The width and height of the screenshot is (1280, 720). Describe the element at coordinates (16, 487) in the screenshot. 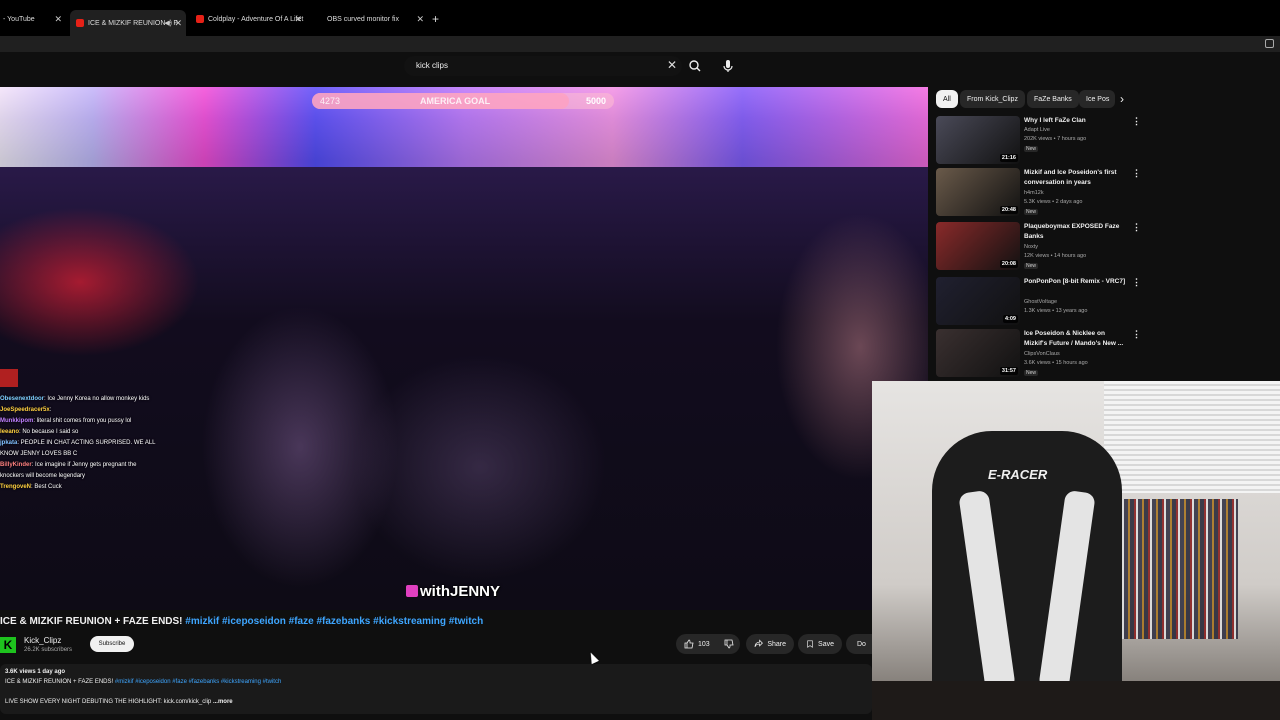

I see `chat-username: TrengoveN` at that location.